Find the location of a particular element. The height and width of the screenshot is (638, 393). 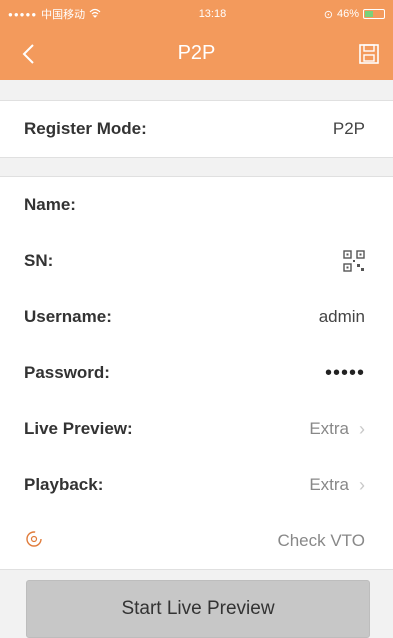

qr-scan-button is located at coordinates (354, 261).